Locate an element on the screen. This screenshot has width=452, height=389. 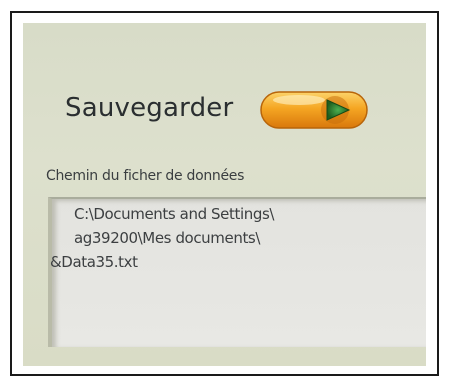
save-label: Sauvegarder is located at coordinates (149, 108).